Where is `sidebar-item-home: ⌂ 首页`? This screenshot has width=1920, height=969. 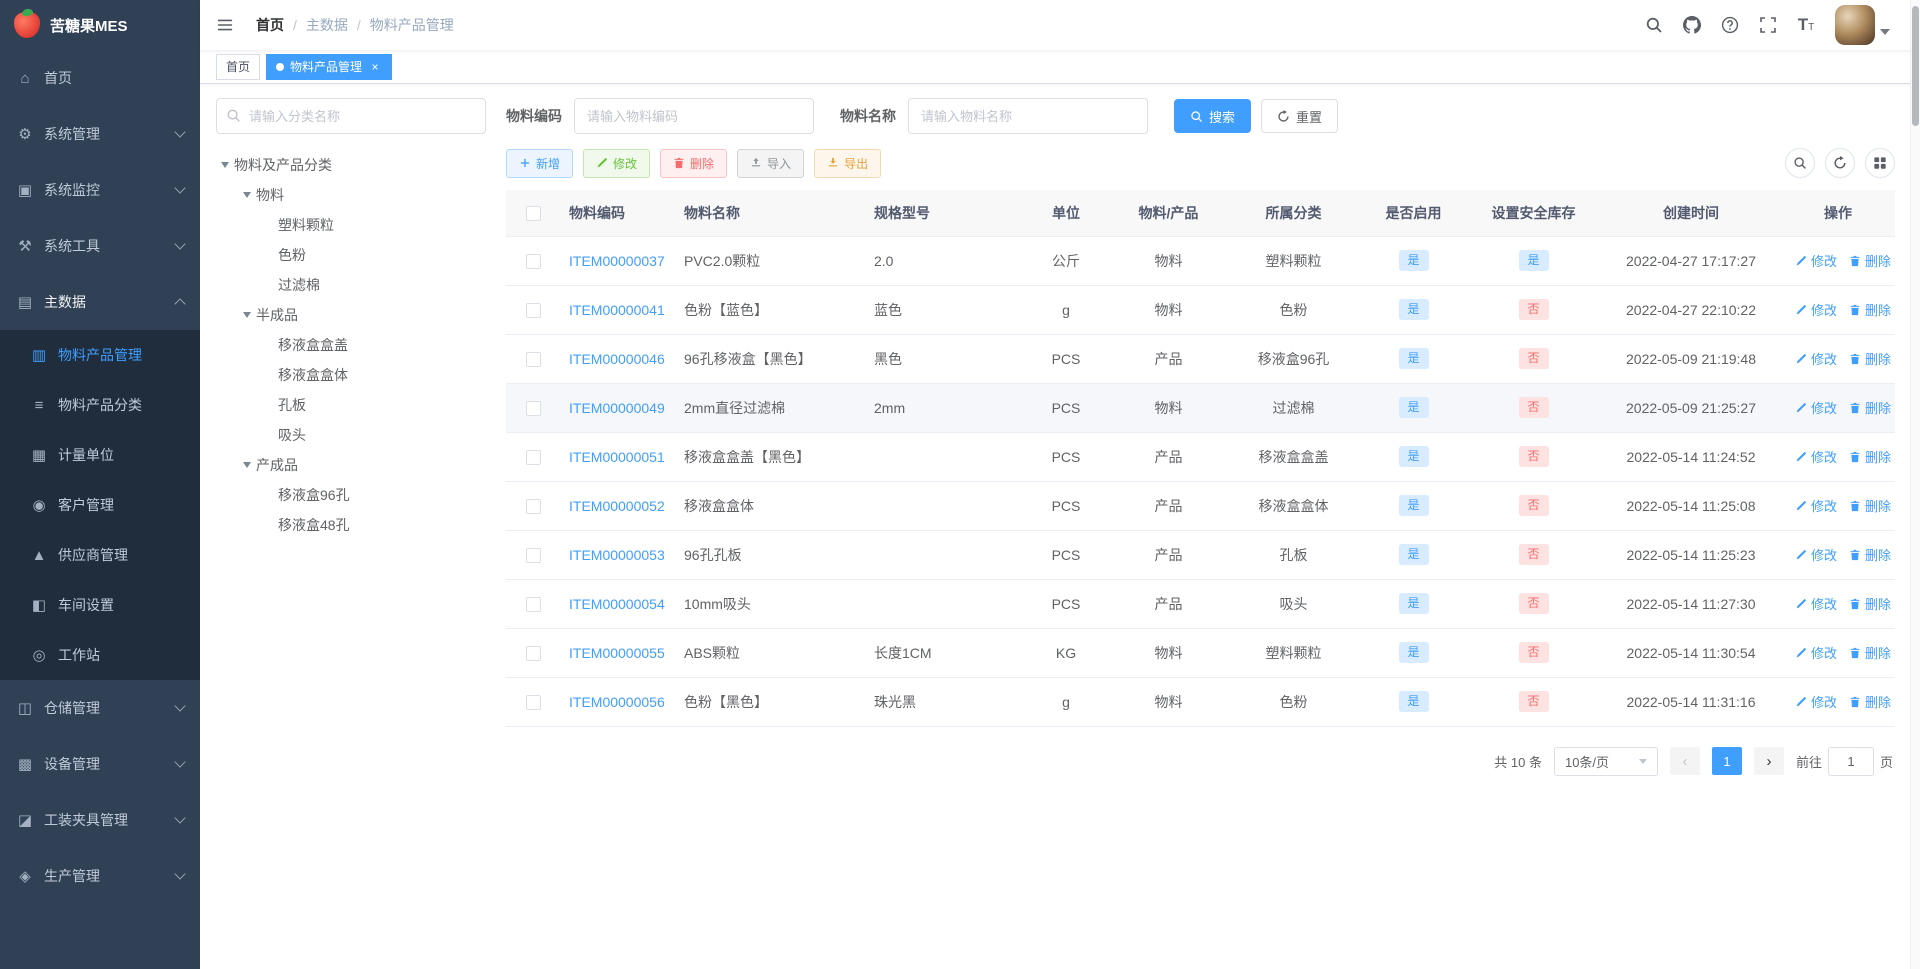 sidebar-item-home: ⌂ 首页 is located at coordinates (100, 78).